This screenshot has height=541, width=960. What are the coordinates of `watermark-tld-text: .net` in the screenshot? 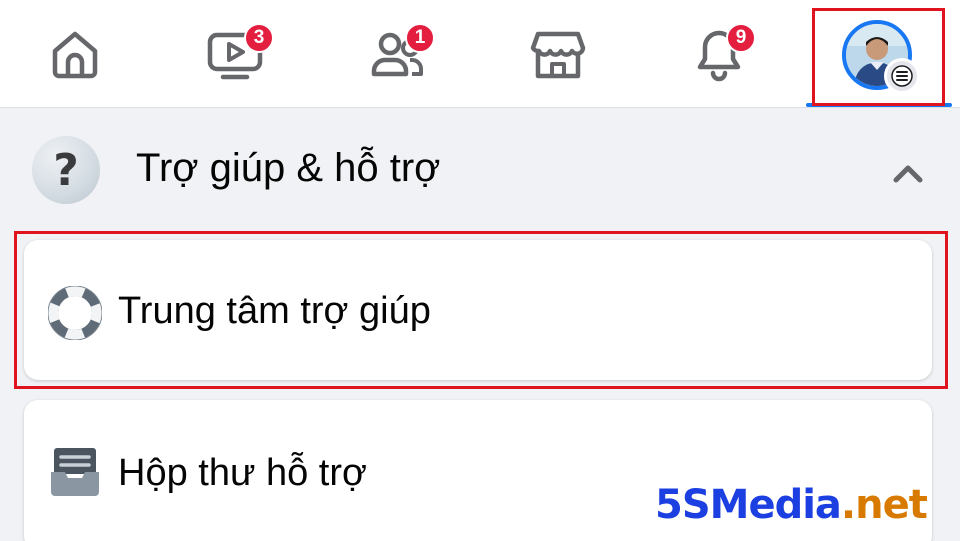 It's located at (884, 505).